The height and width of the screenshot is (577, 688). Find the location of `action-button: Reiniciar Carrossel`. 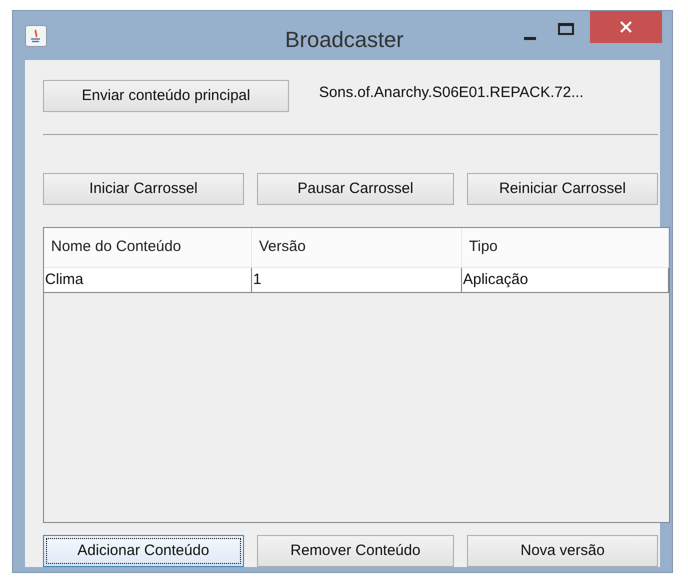

action-button: Reiniciar Carrossel is located at coordinates (562, 189).